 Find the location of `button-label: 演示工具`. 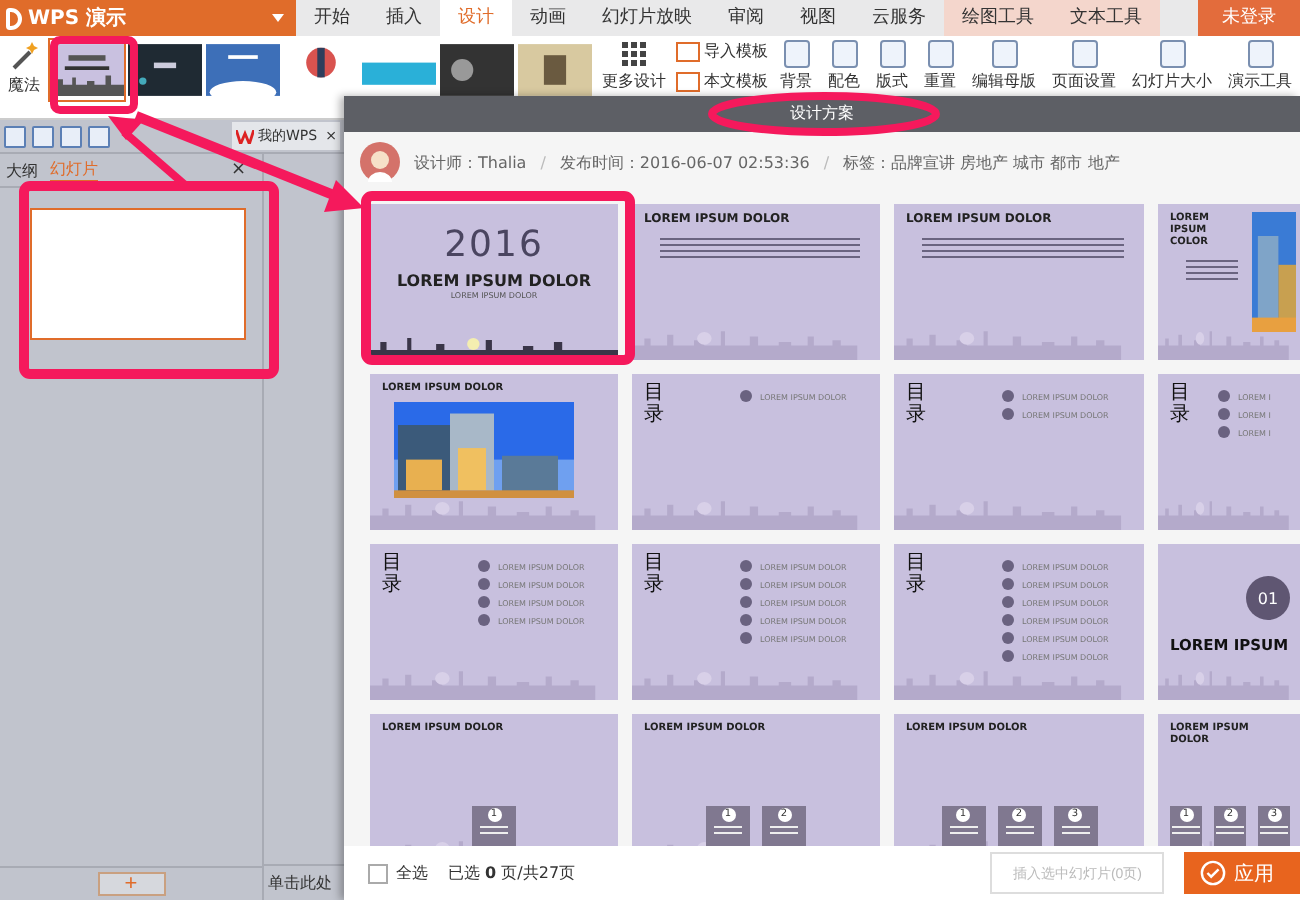

button-label: 演示工具 is located at coordinates (1260, 81).